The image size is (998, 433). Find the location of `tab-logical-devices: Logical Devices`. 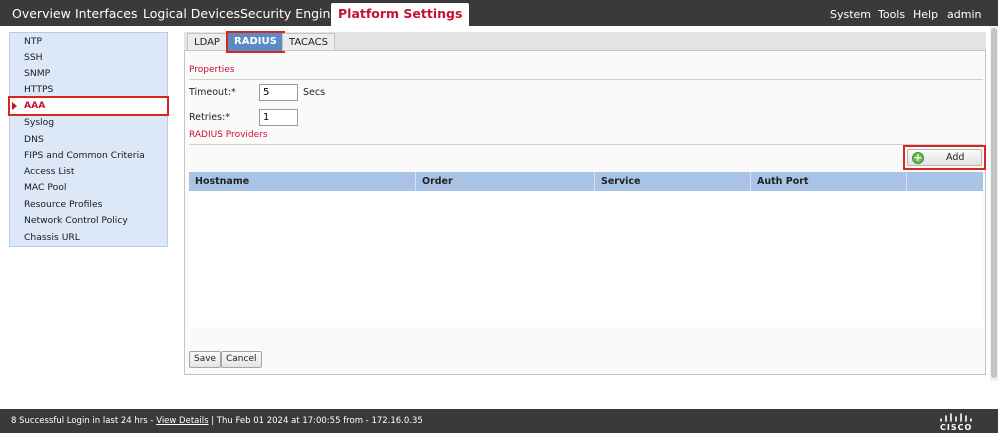

tab-logical-devices: Logical Devices is located at coordinates (191, 13).